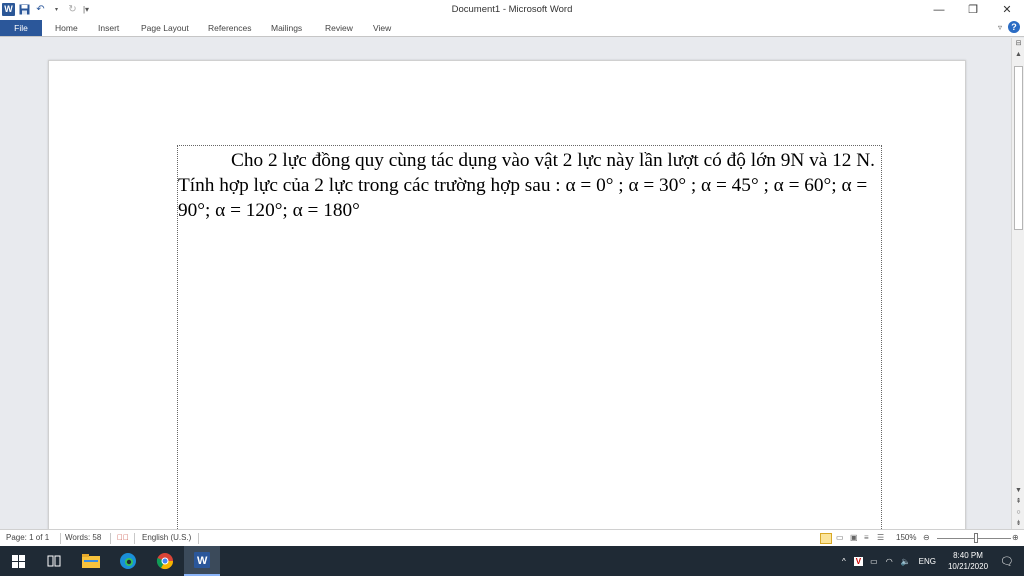 The height and width of the screenshot is (576, 1024). Describe the element at coordinates (968, 561) in the screenshot. I see `clock: 8:40 PM 10/21/2020` at that location.